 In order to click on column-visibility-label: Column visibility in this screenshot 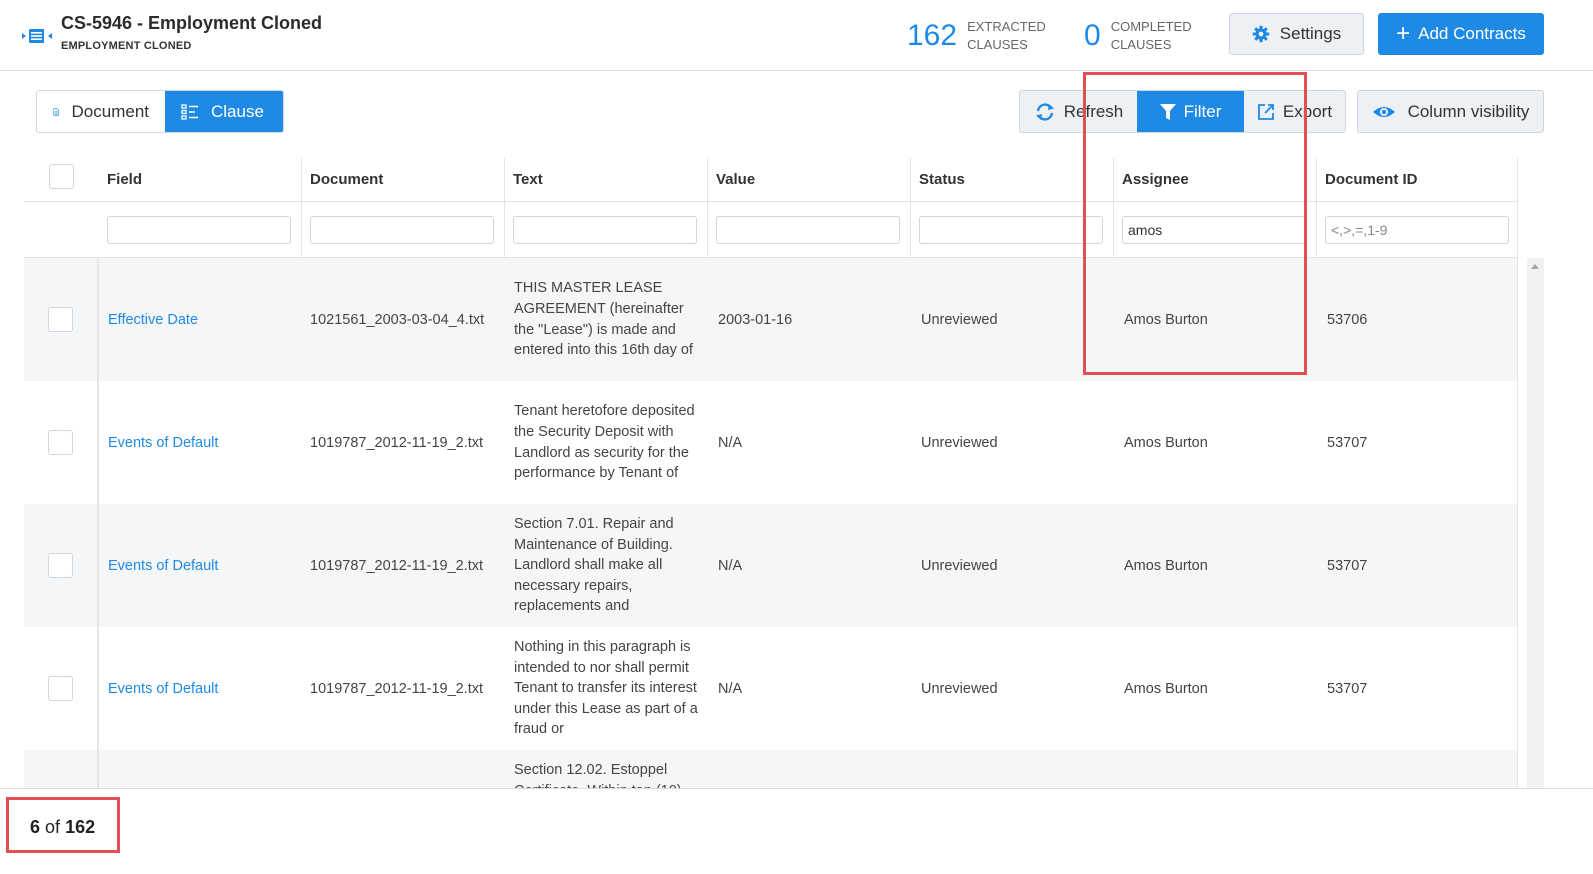, I will do `click(1468, 111)`.